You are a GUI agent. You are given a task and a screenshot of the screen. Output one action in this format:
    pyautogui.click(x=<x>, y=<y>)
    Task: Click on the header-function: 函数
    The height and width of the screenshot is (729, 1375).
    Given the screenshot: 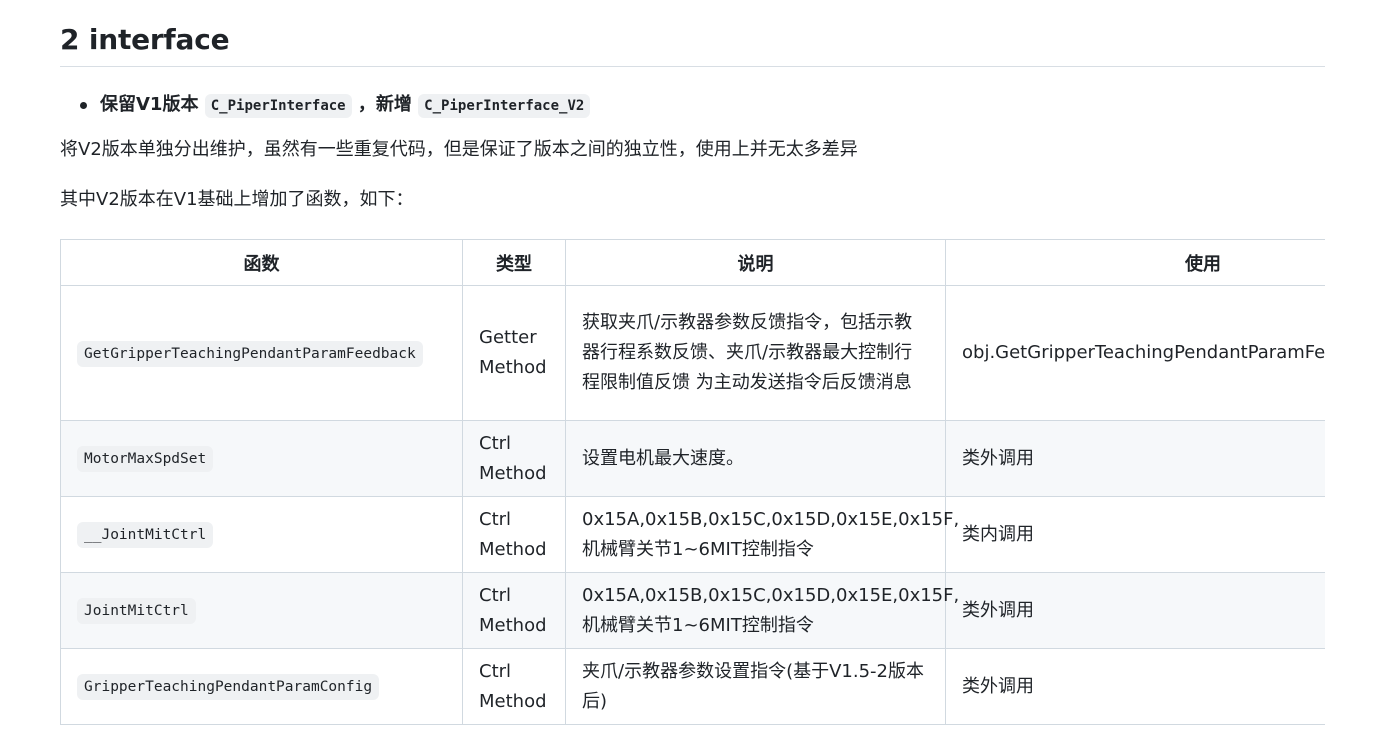 What is the action you would take?
    pyautogui.click(x=261, y=262)
    